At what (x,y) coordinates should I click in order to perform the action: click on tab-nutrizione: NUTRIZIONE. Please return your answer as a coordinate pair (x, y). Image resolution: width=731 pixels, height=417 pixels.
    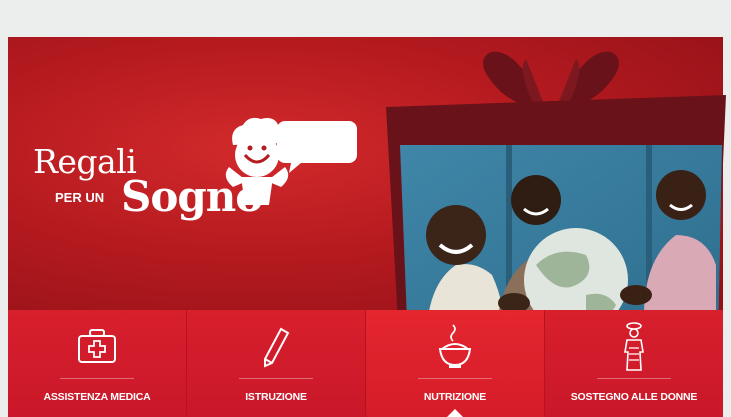
    Looking at the image, I should click on (455, 363).